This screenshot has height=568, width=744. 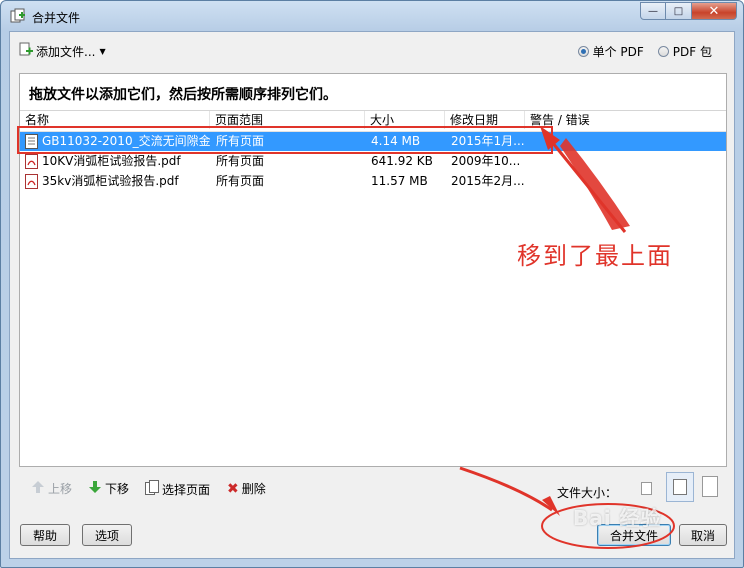 What do you see at coordinates (586, 493) in the screenshot?
I see `file-size-label: 文件大小：` at bounding box center [586, 493].